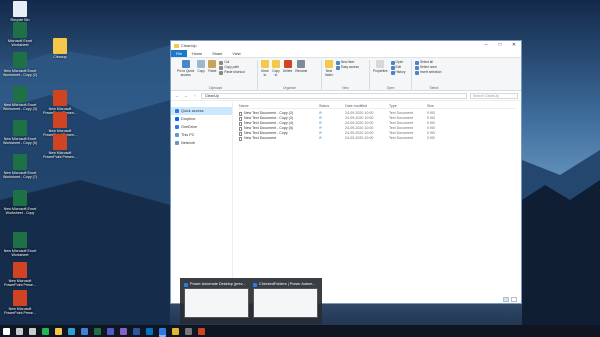 This screenshot has width=600, height=337. I want to click on sync-status-icon: ⟳, so click(321, 138).